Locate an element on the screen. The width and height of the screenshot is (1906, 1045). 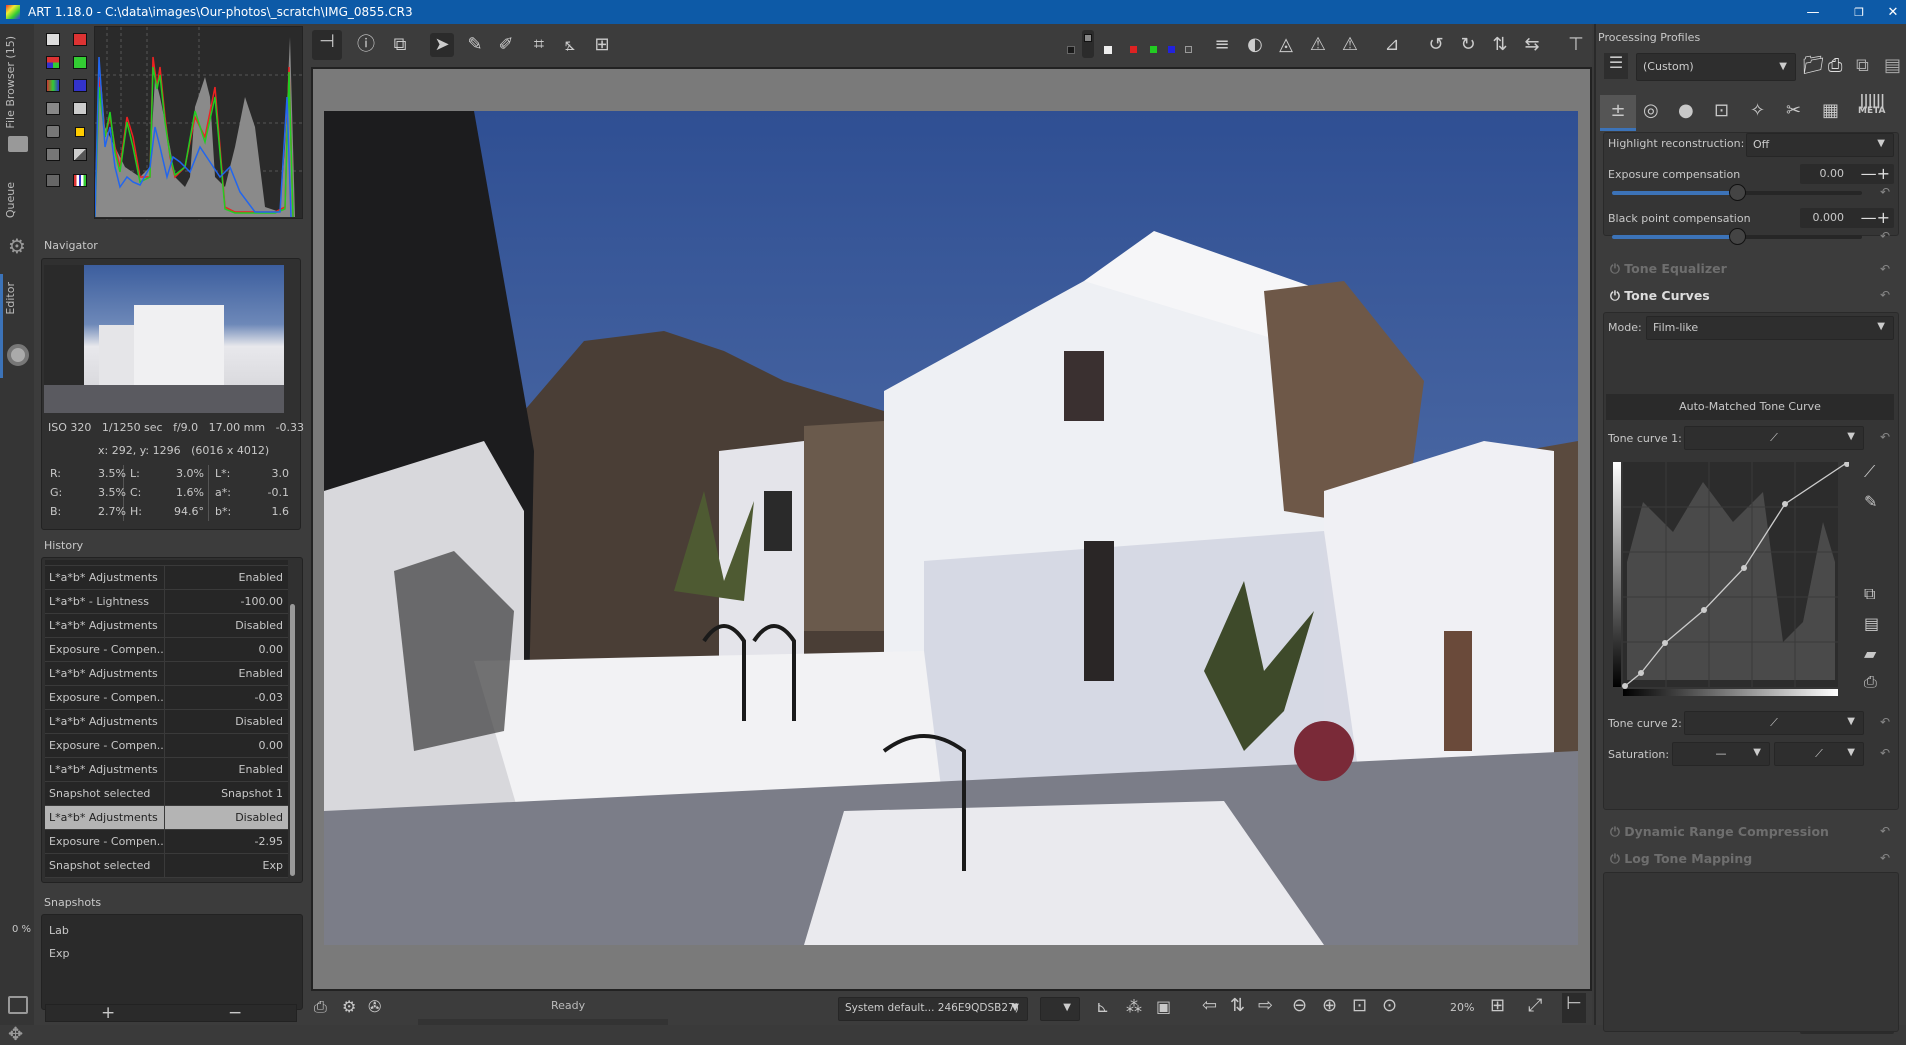
softproof-icon: ⊾ is located at coordinates (1102, 1006).